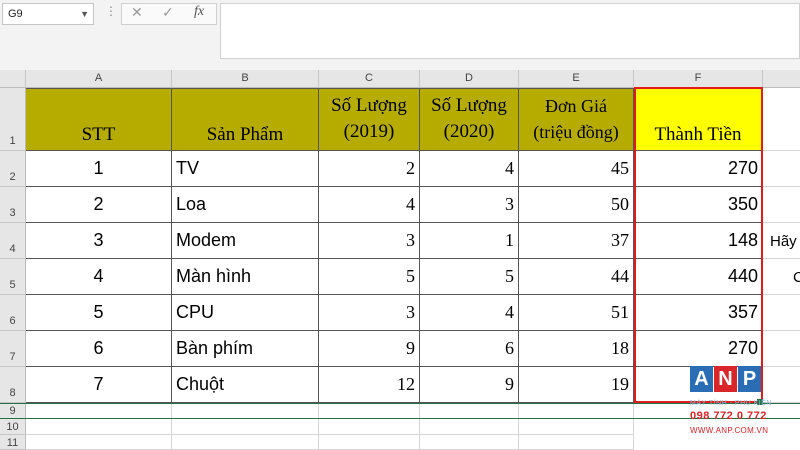 Image resolution: width=800 pixels, height=450 pixels. Describe the element at coordinates (698, 205) in the screenshot. I see `cell-total: 350` at that location.